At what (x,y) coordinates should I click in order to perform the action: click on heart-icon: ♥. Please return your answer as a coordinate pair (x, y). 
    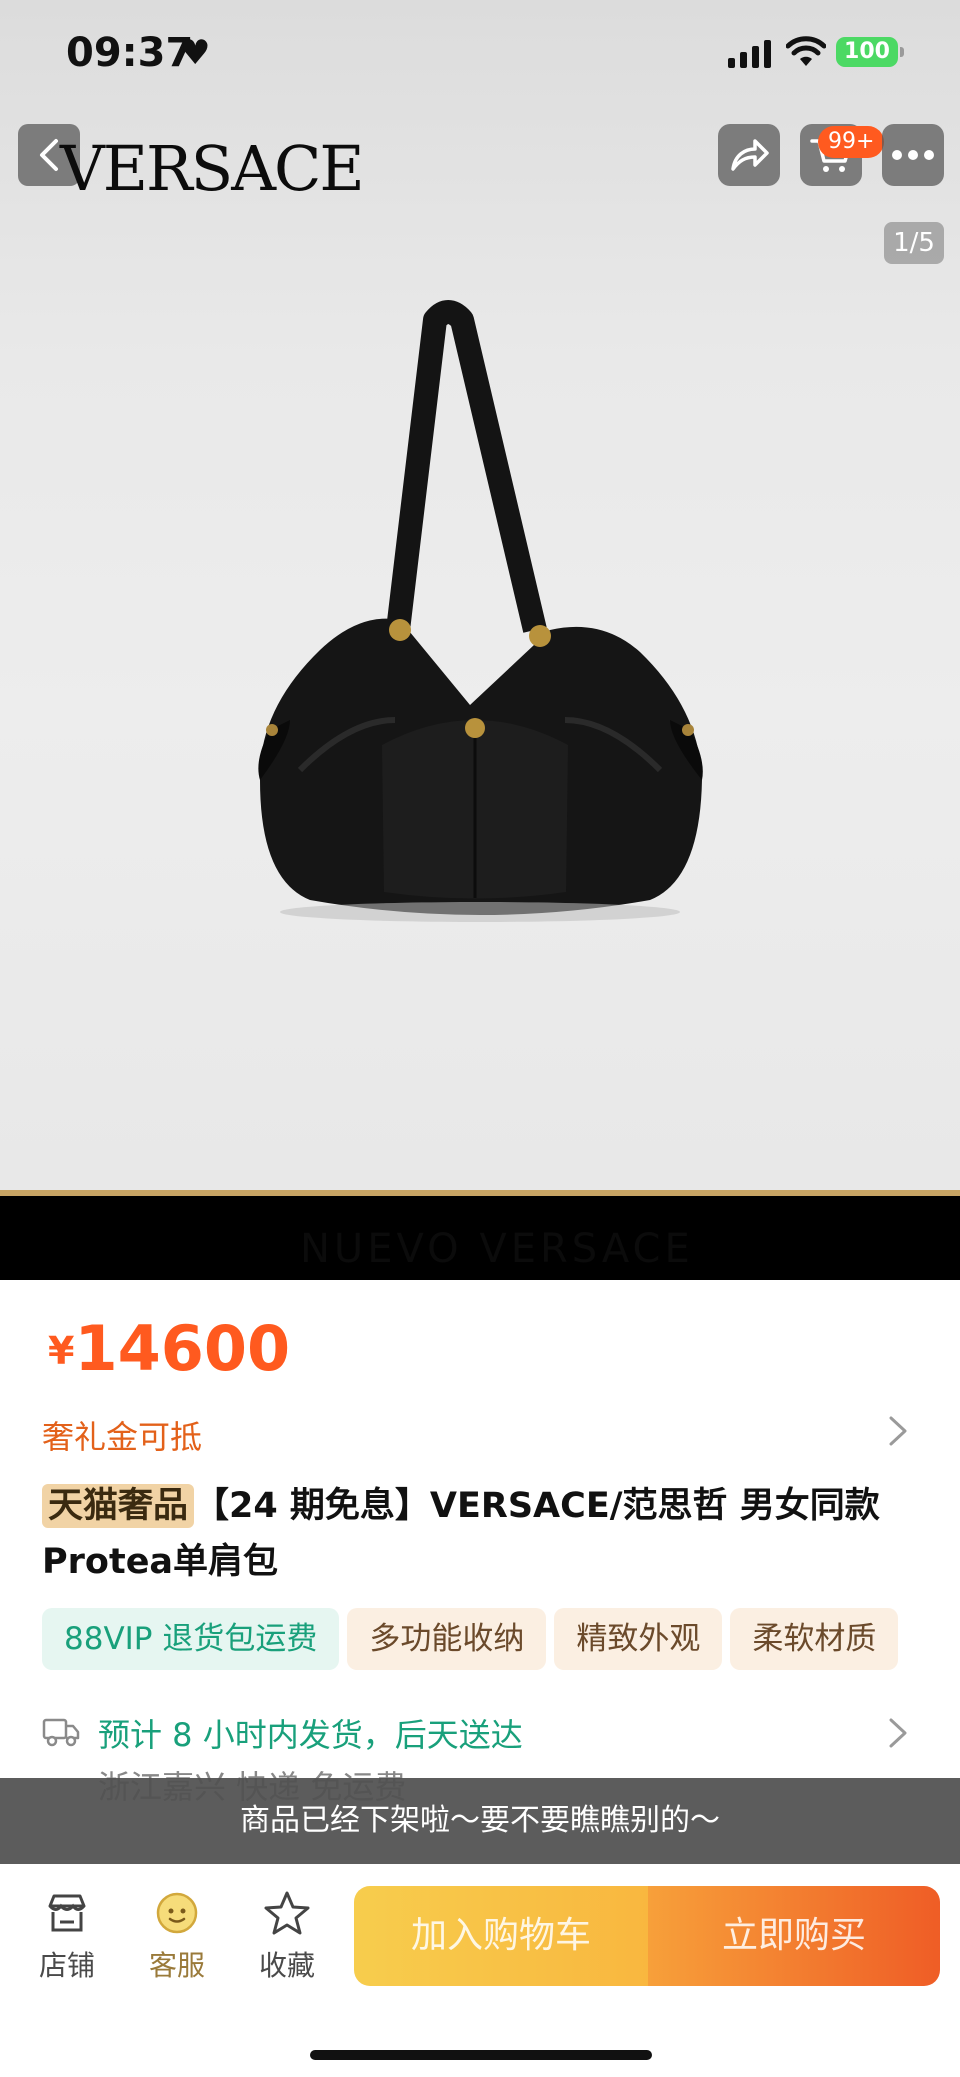
    Looking at the image, I should click on (195, 53).